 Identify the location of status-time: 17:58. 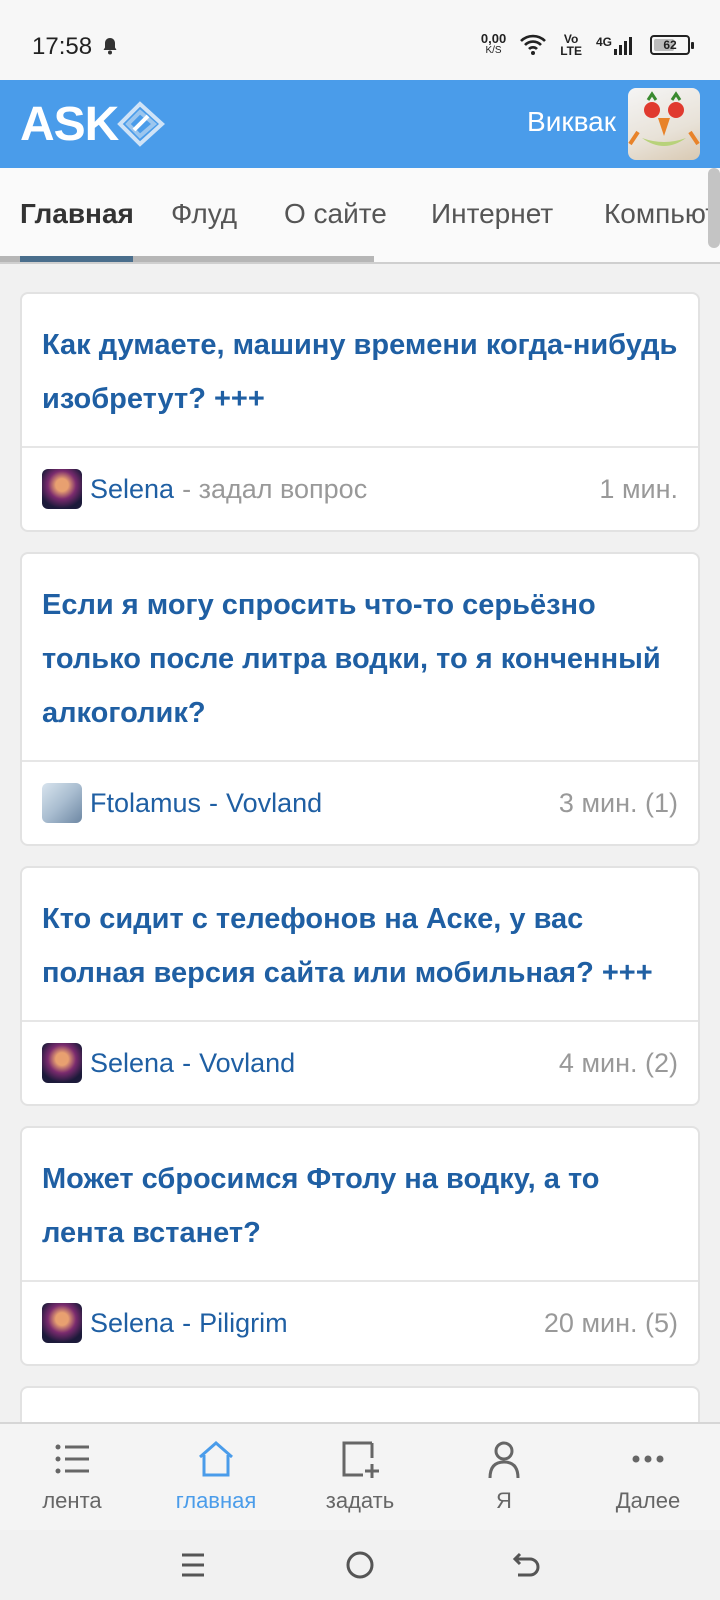
(62, 46).